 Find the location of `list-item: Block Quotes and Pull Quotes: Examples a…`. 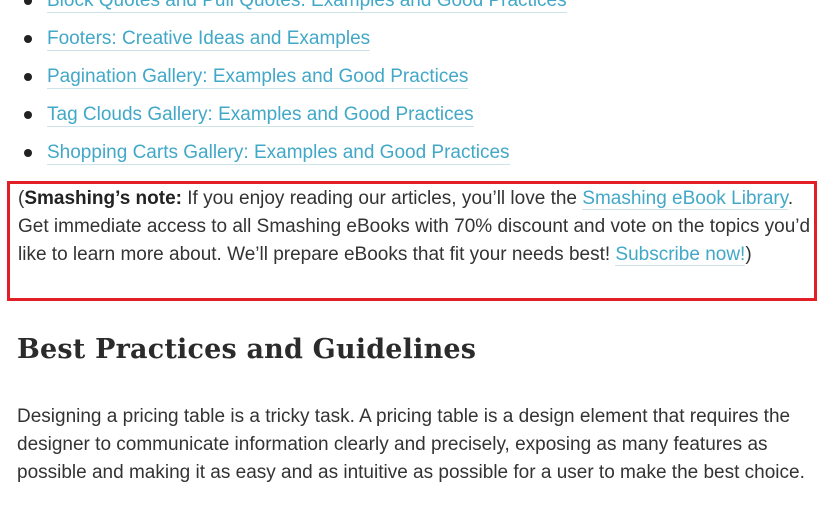

list-item: Block Quotes and Pull Quotes: Examples a… is located at coordinates (283, 10).